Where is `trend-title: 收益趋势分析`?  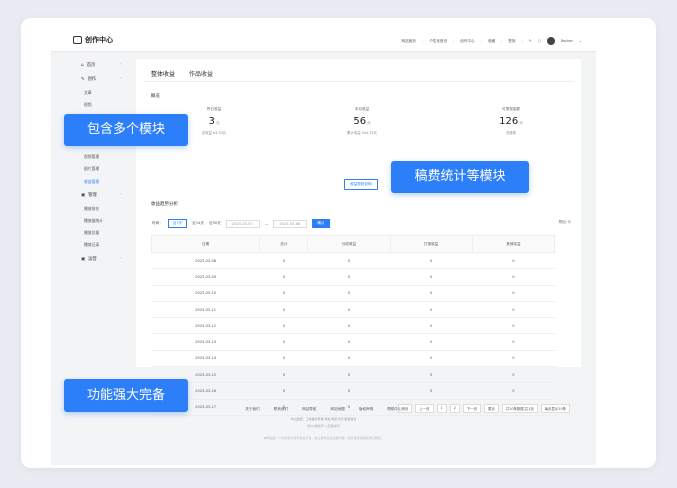
trend-title: 收益趋势分析 is located at coordinates (164, 204).